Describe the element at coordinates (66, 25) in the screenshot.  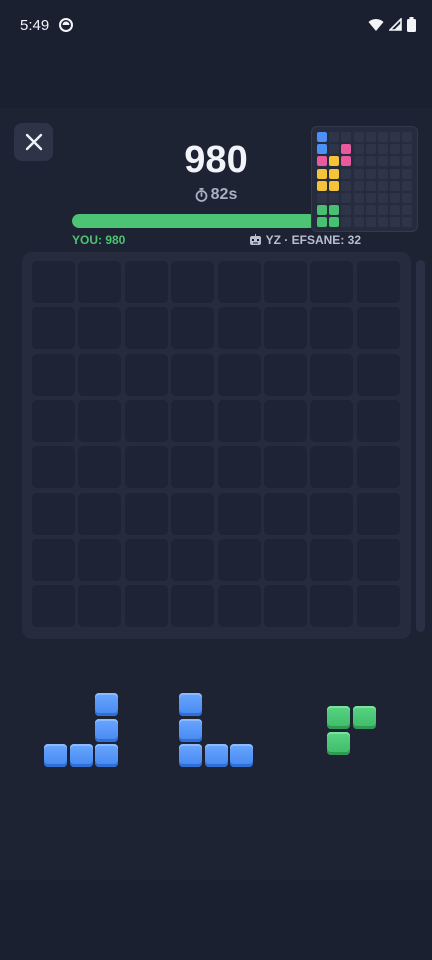
I see `app-notification-icon` at that location.